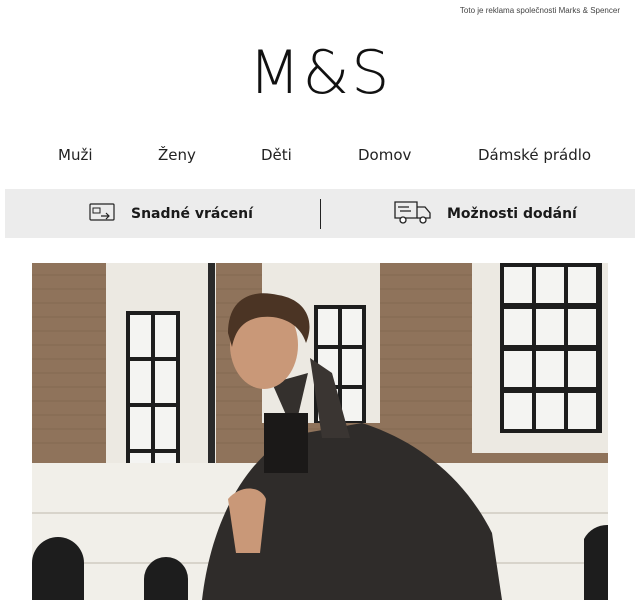 Image resolution: width=640 pixels, height=600 pixels. What do you see at coordinates (103, 214) in the screenshot?
I see `return-card-icon` at bounding box center [103, 214].